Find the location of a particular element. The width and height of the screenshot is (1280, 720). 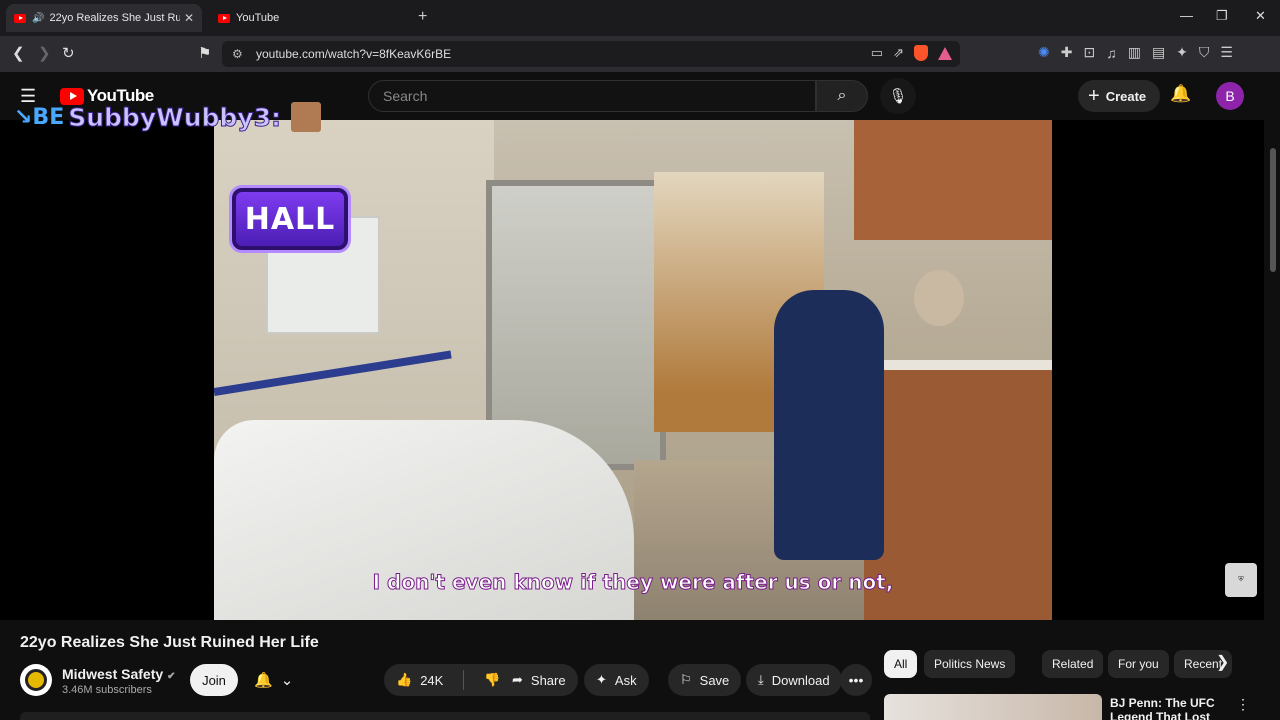

like-button: 👍 24K is located at coordinates (419, 680).